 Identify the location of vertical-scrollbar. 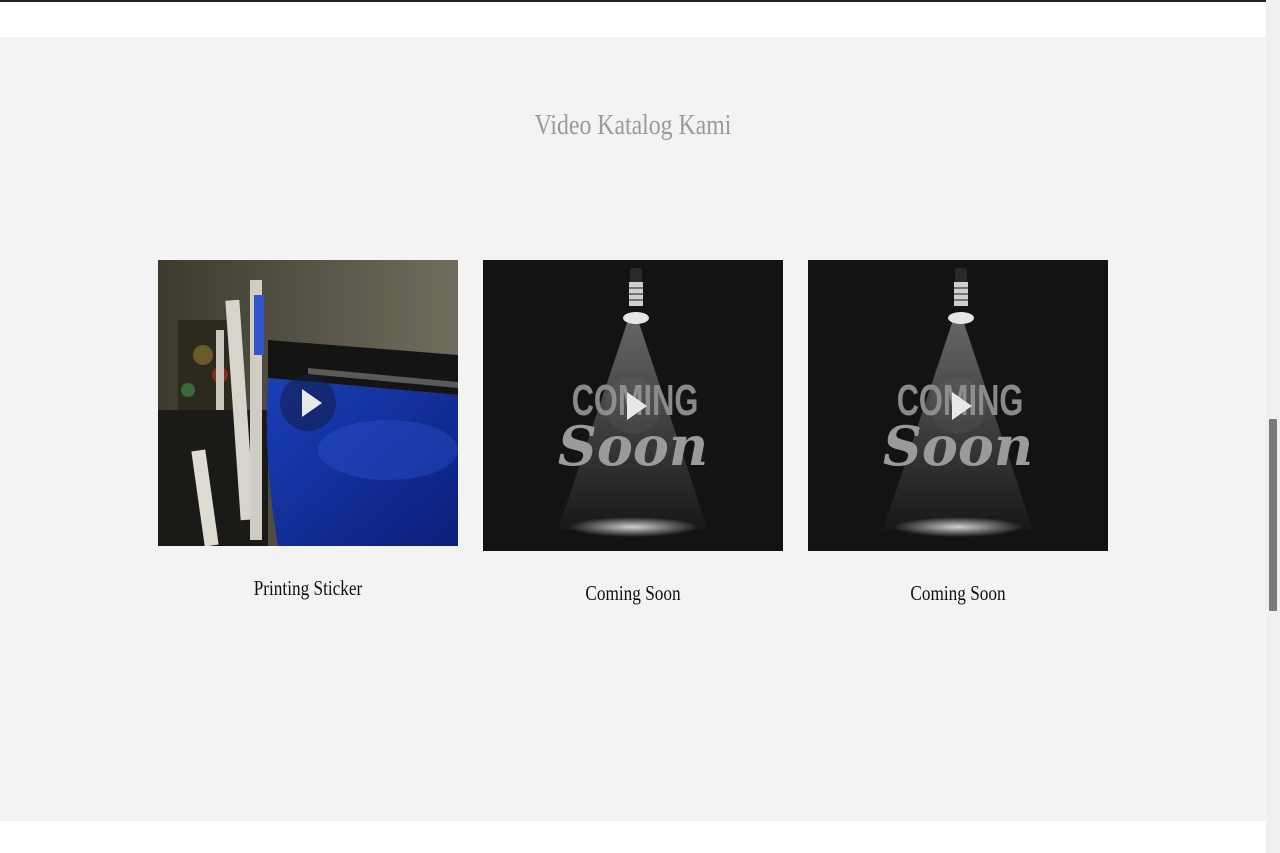
(1273, 426).